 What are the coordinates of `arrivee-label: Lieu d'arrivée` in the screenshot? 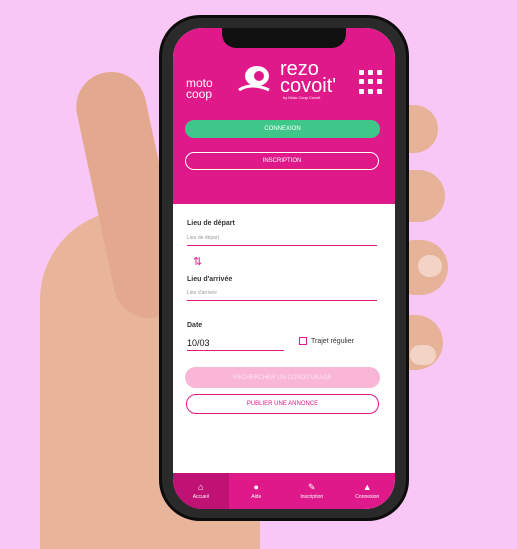 It's located at (210, 279).